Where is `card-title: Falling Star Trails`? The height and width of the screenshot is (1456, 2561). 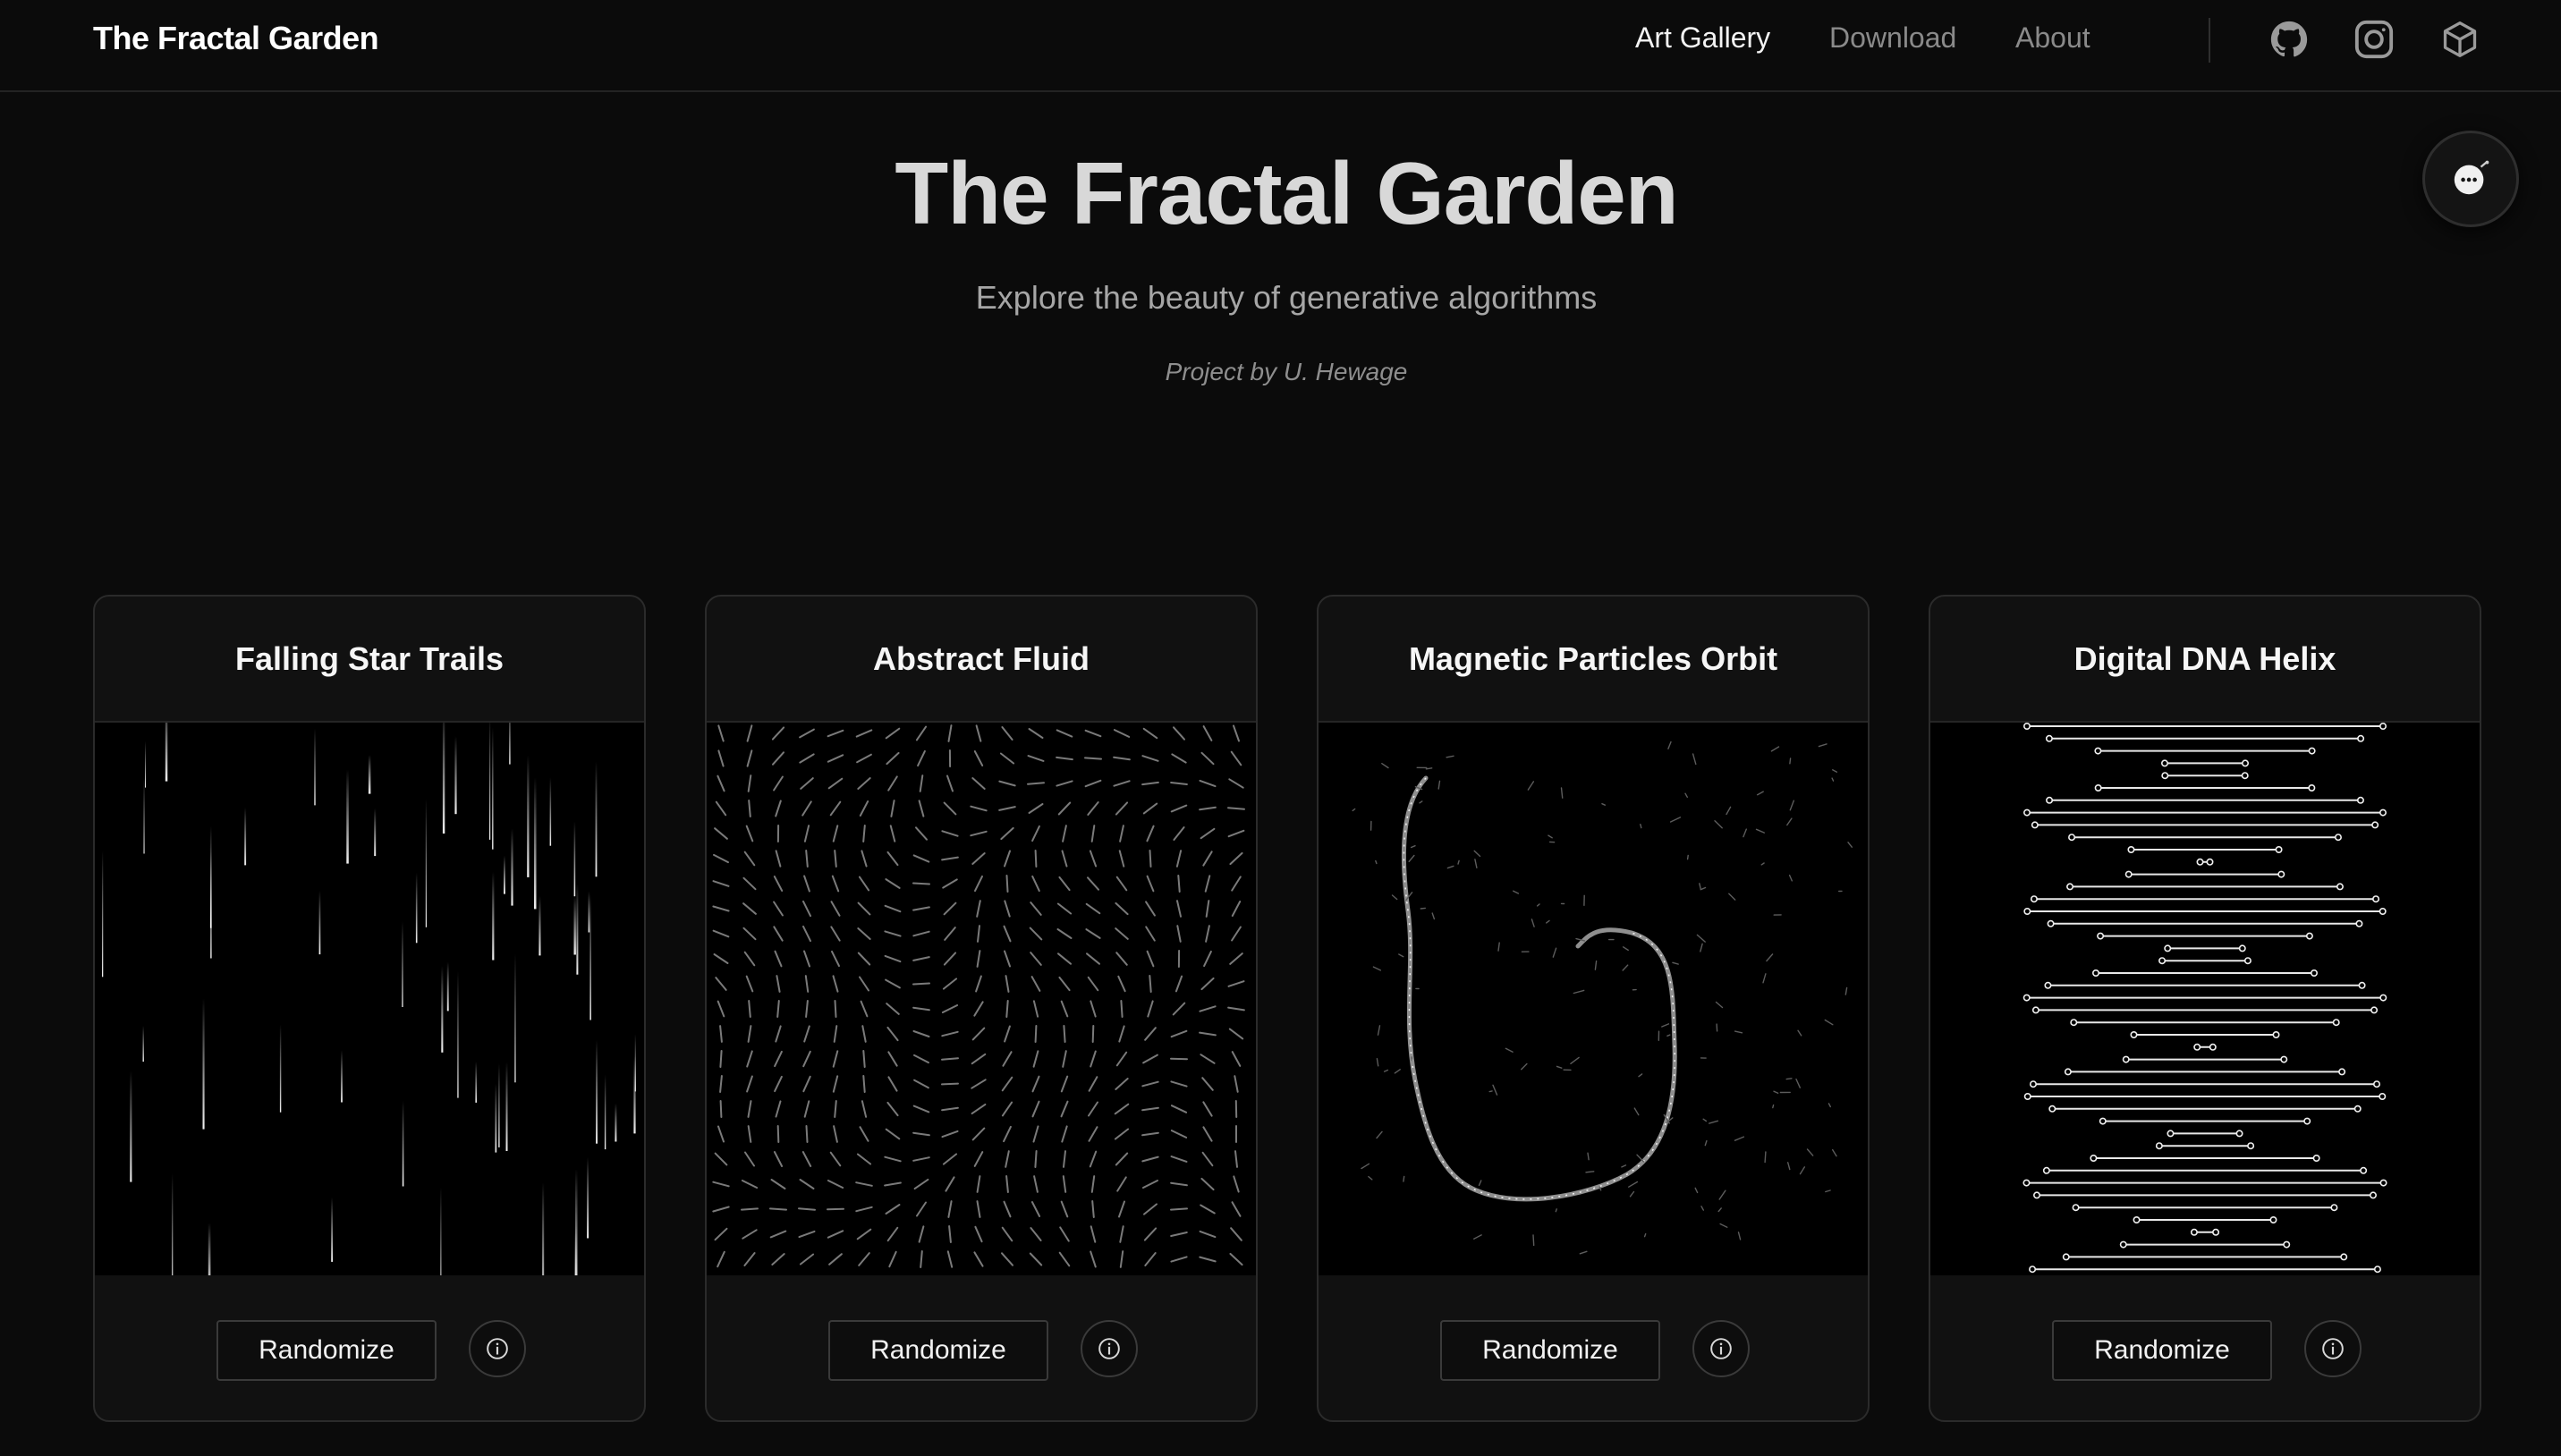
card-title: Falling Star Trails is located at coordinates (369, 660).